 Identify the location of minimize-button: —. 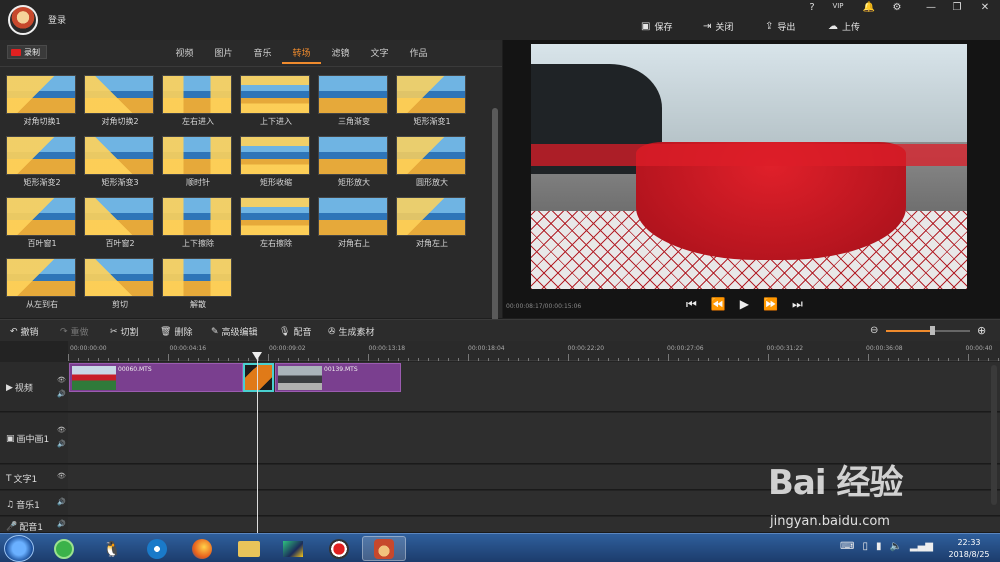
(931, 9).